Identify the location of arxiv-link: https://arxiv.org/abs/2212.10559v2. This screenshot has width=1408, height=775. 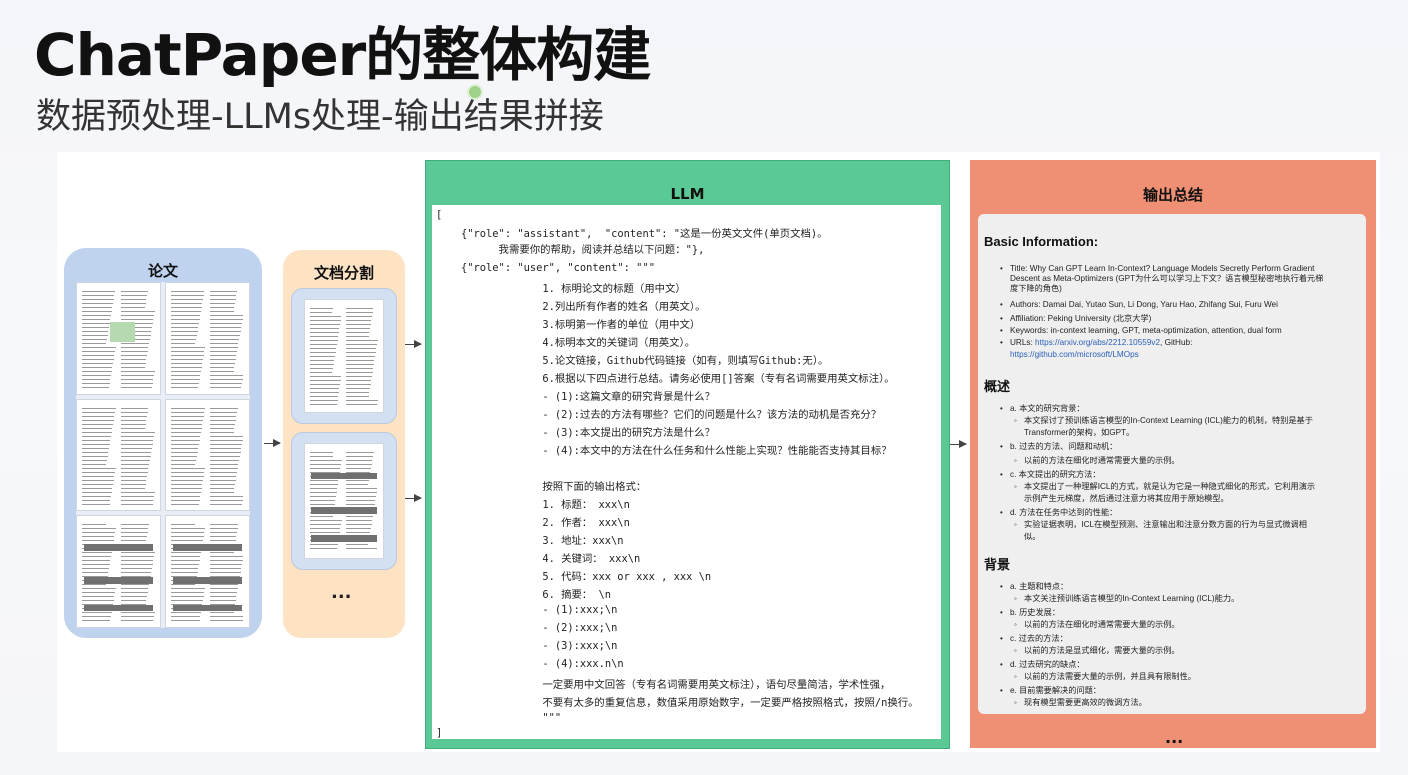
(1097, 342).